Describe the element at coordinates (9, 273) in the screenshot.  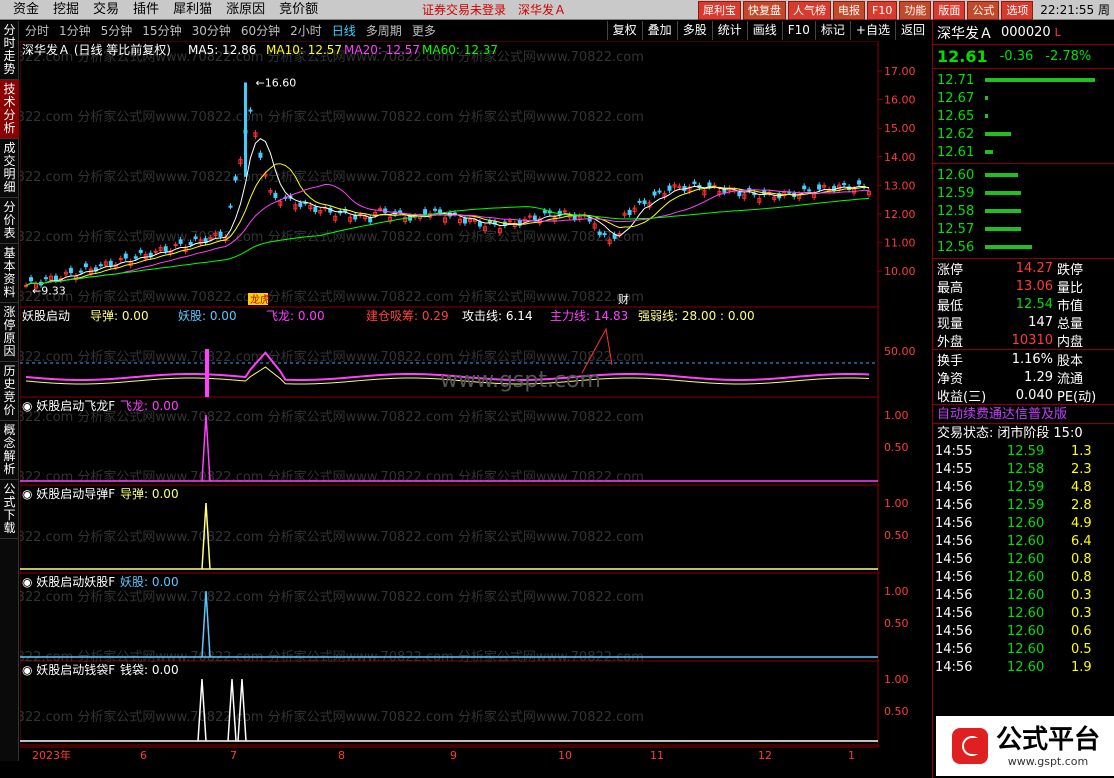
I see `side-tab-4: 基本资料` at that location.